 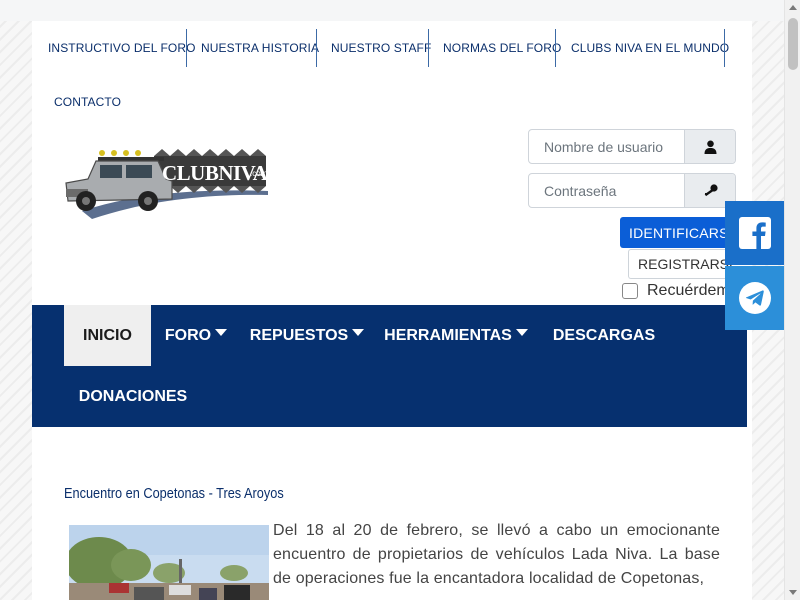 I want to click on site-logo: CLUBNIVA .com, so click(x=166, y=182).